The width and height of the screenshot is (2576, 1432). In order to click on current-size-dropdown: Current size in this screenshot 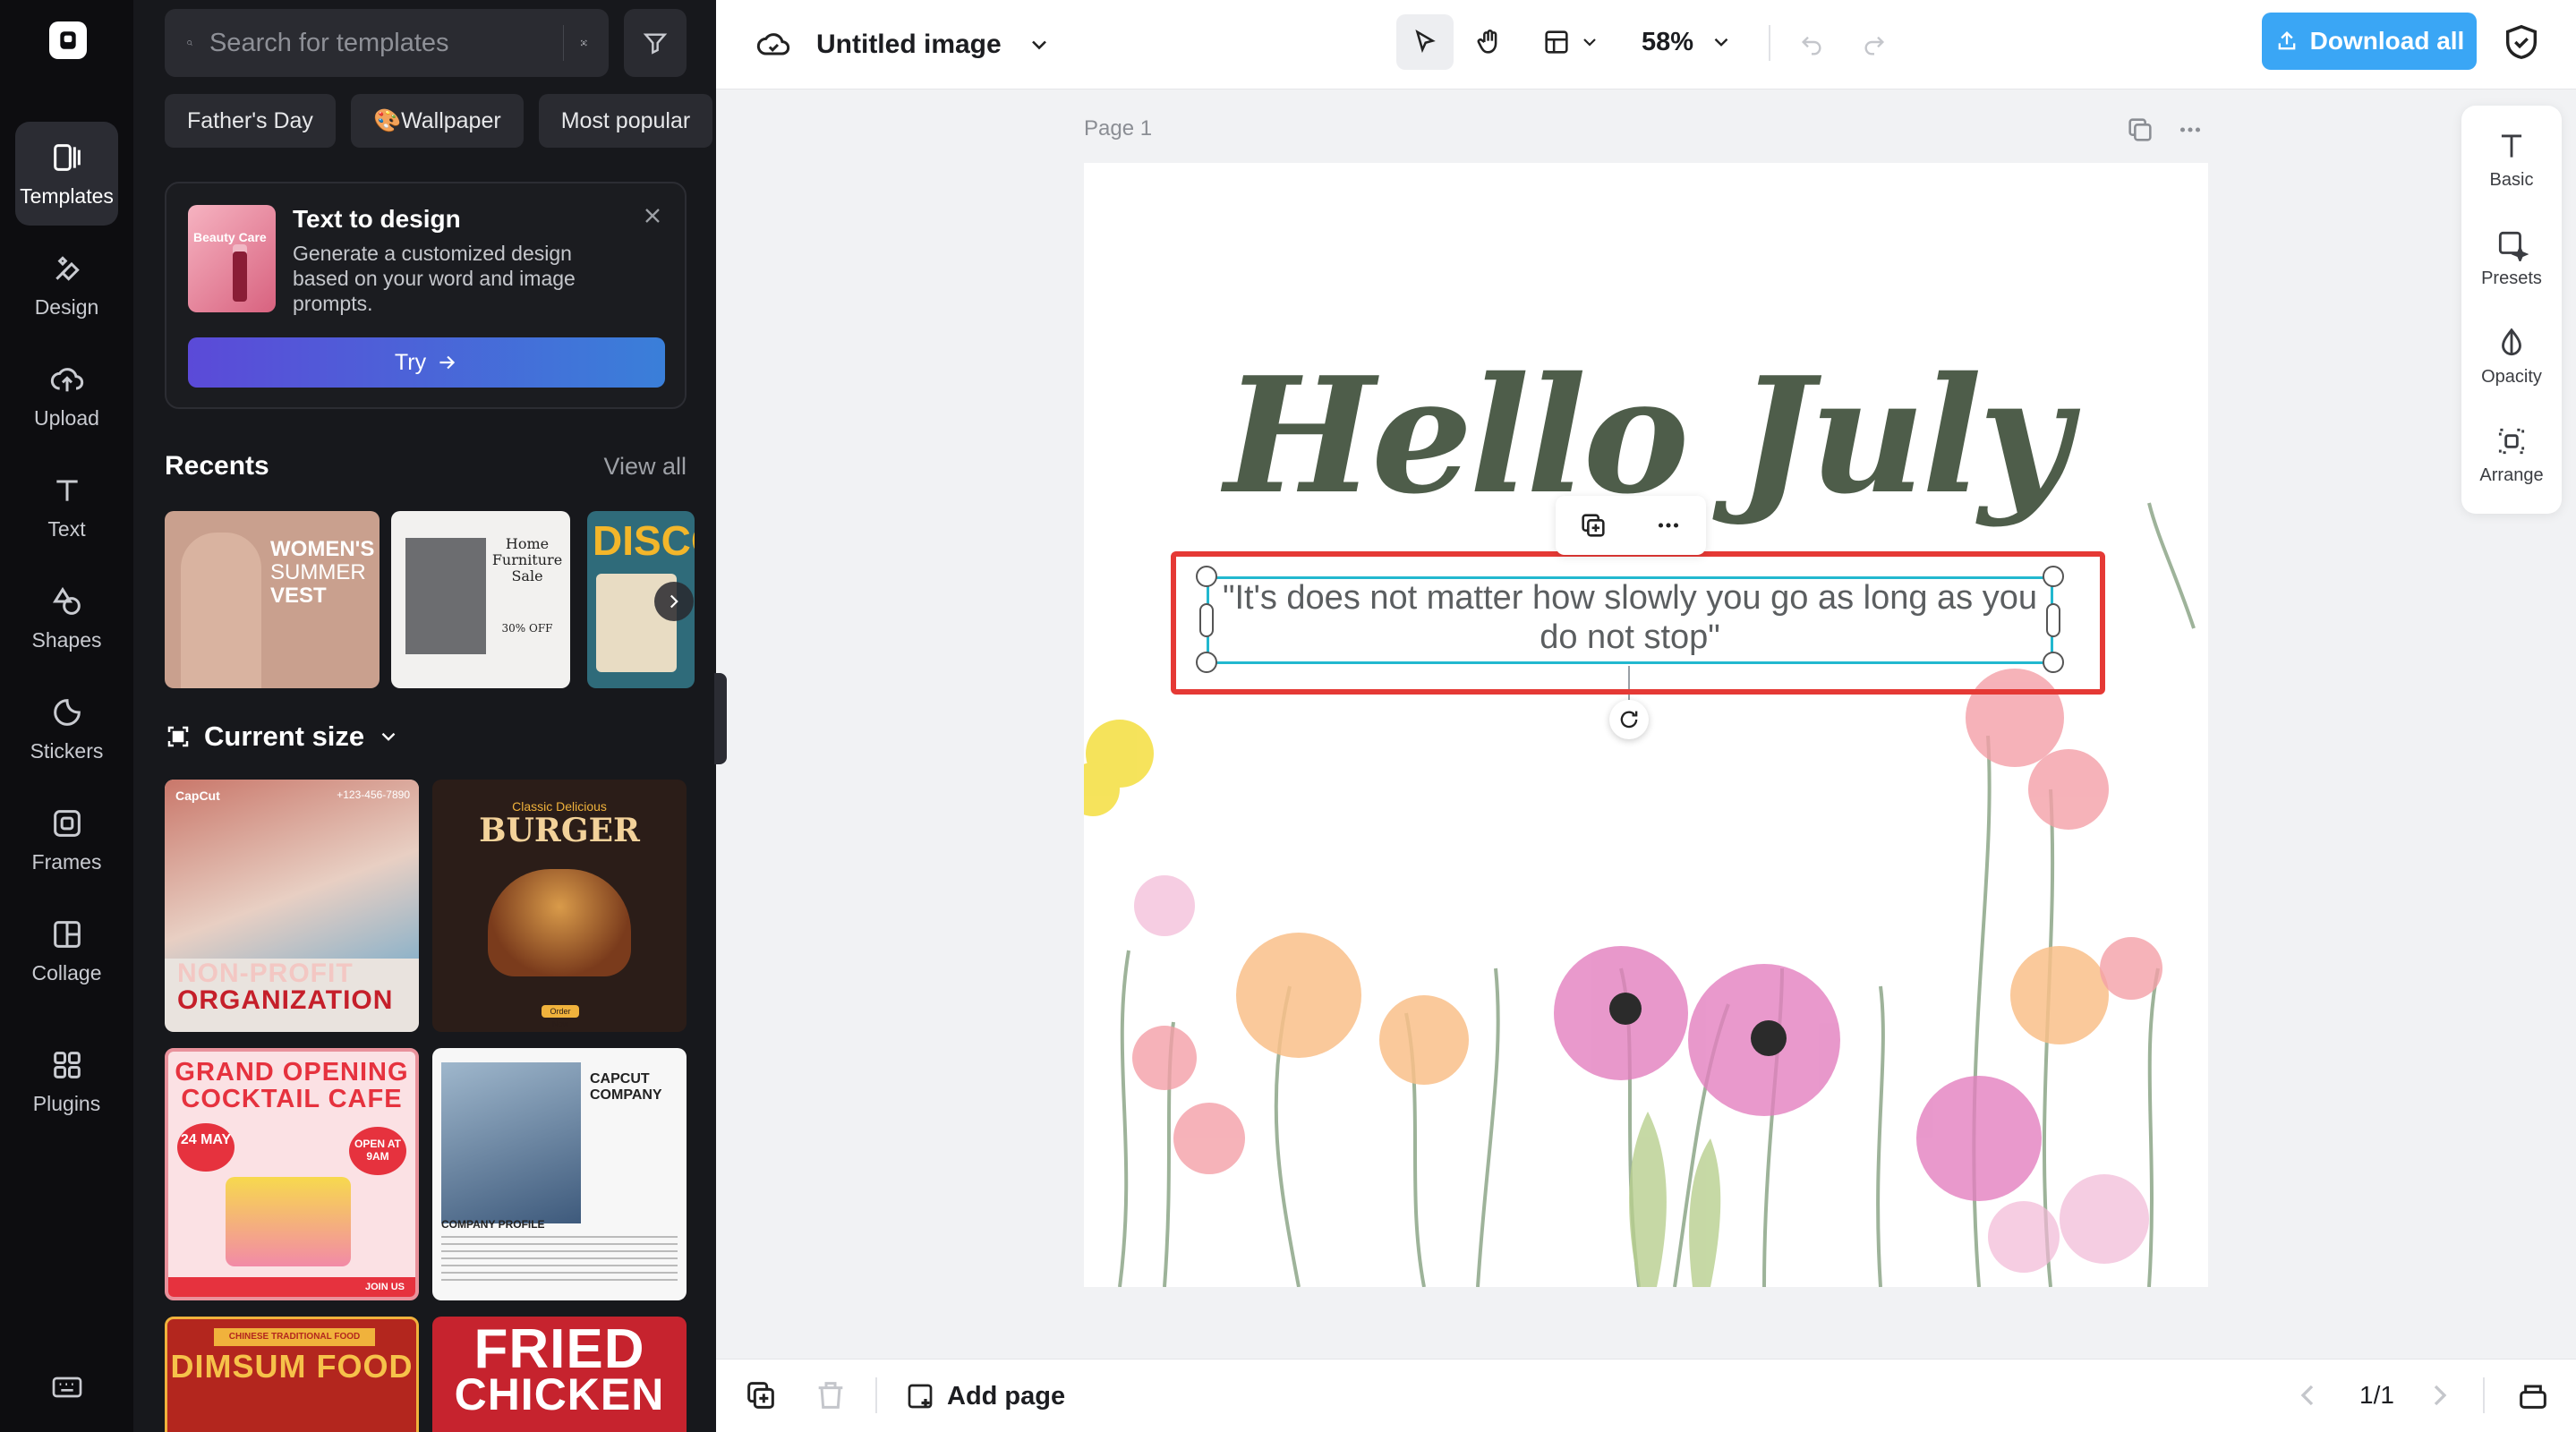, I will do `click(282, 736)`.